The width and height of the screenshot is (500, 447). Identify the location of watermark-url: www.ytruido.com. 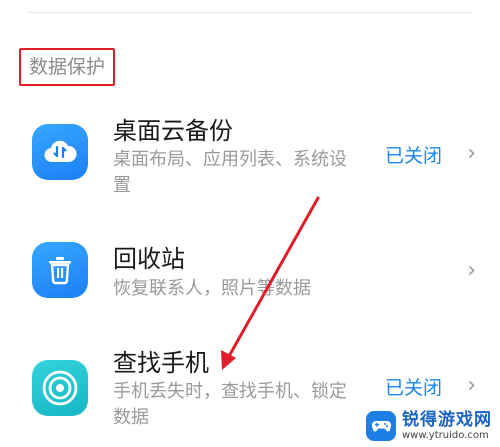
(445, 435).